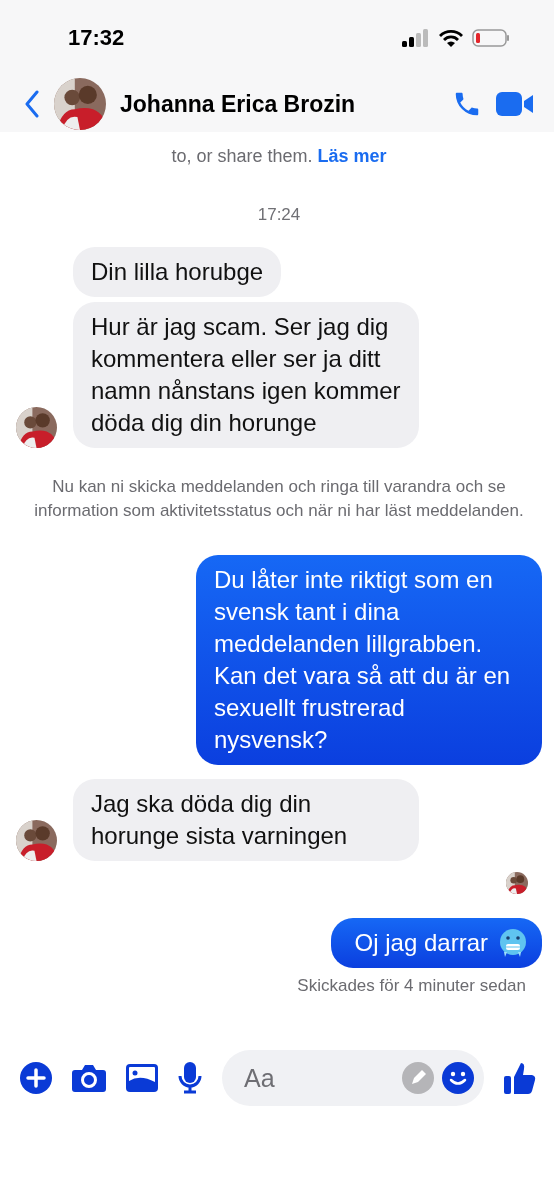  What do you see at coordinates (411, 986) in the screenshot?
I see `sent-status: Skickades för 4 minuter sedan` at bounding box center [411, 986].